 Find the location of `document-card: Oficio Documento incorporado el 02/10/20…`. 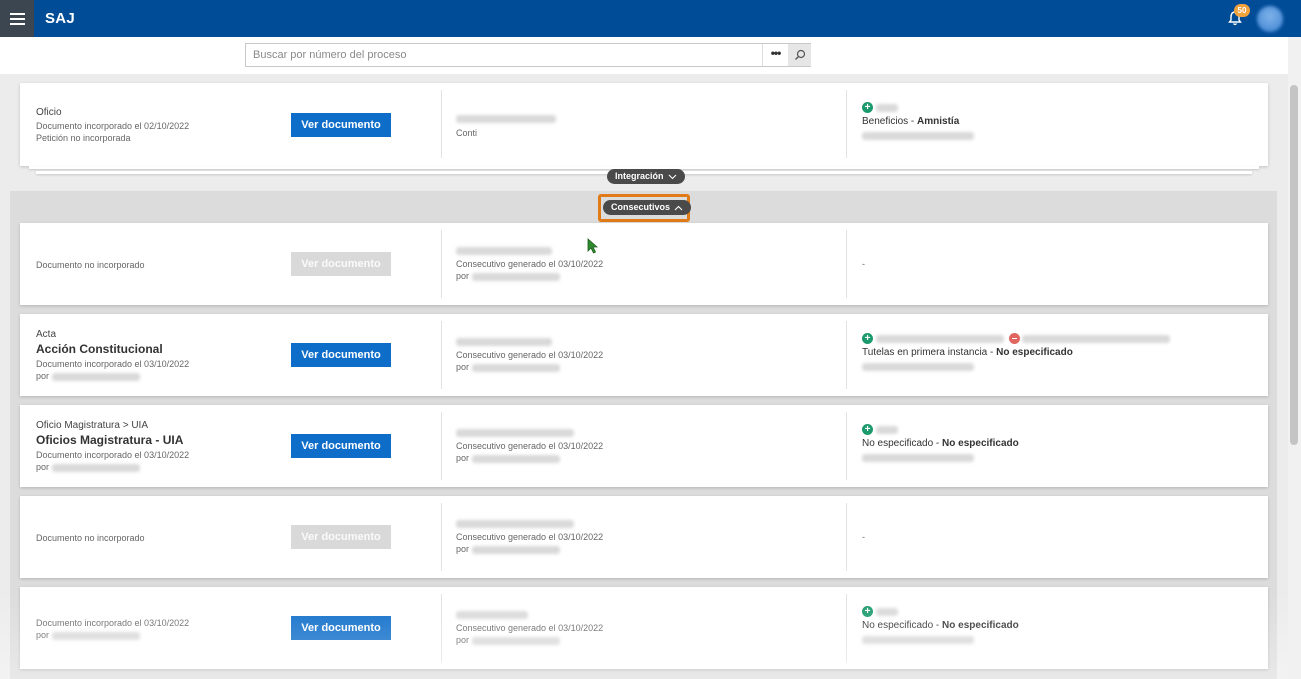

document-card: Oficio Documento incorporado el 02/10/20… is located at coordinates (644, 124).